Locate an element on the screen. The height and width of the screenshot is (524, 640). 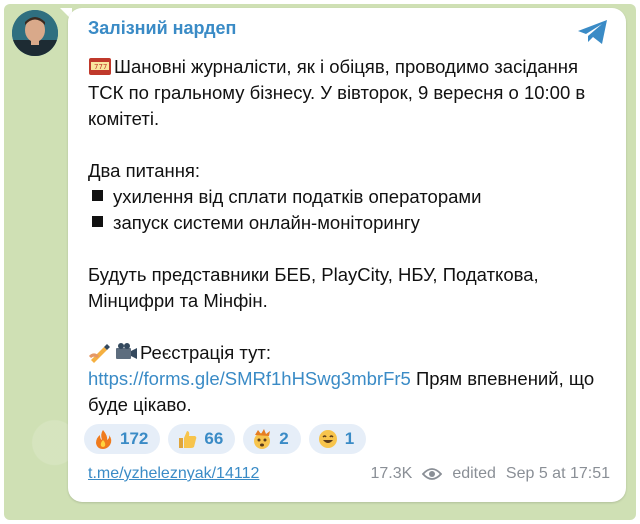
svg-text: 777 is located at coordinates (100, 67).